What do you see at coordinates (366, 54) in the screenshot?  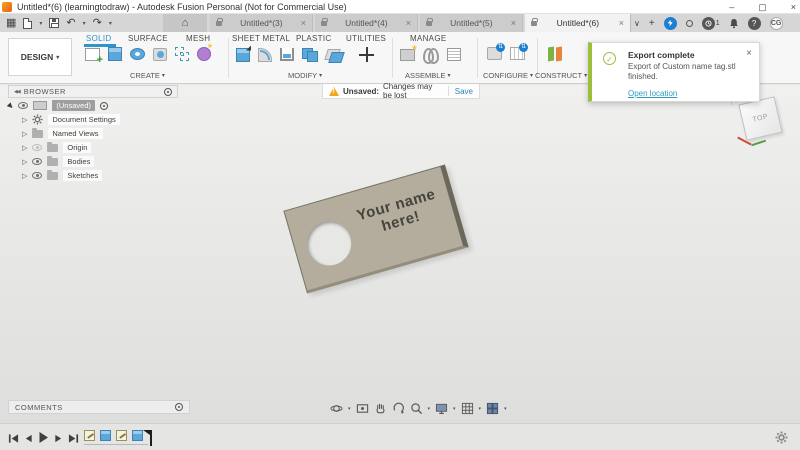 I see `move-copy-icon` at bounding box center [366, 54].